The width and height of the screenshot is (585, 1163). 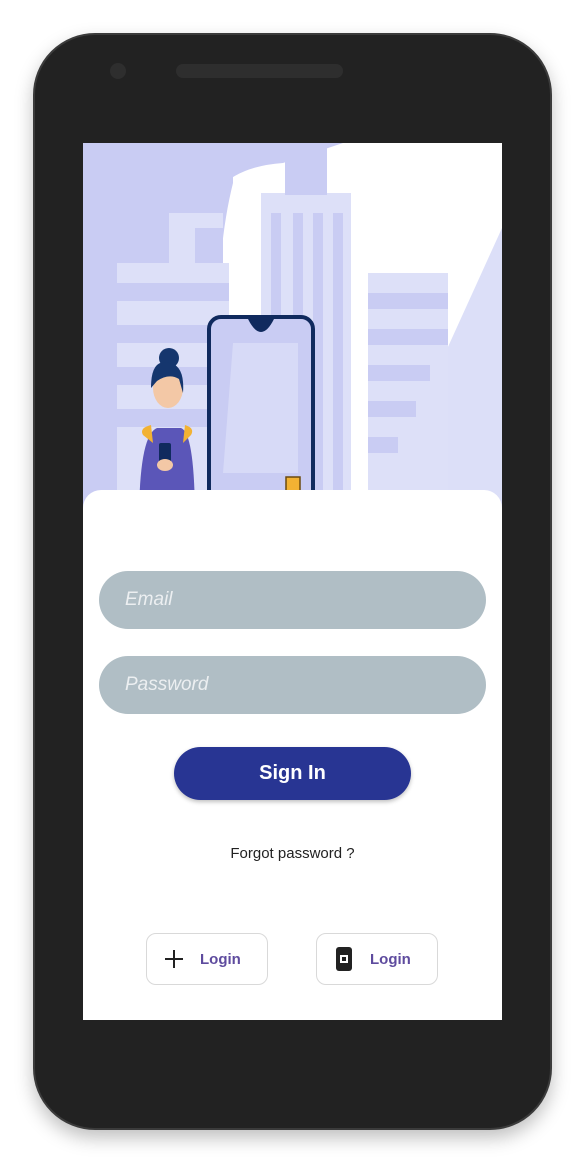 What do you see at coordinates (118, 71) in the screenshot?
I see `front-camera` at bounding box center [118, 71].